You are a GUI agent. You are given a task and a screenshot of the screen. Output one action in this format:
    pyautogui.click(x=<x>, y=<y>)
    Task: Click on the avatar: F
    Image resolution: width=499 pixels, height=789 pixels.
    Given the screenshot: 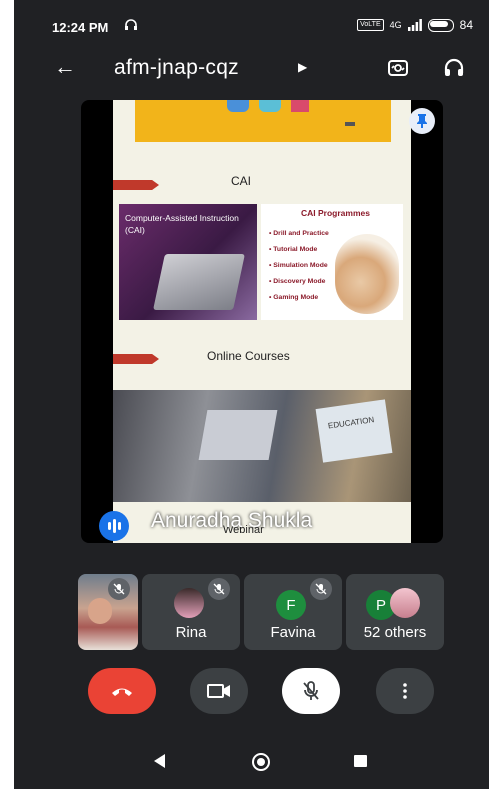 What is the action you would take?
    pyautogui.click(x=291, y=605)
    